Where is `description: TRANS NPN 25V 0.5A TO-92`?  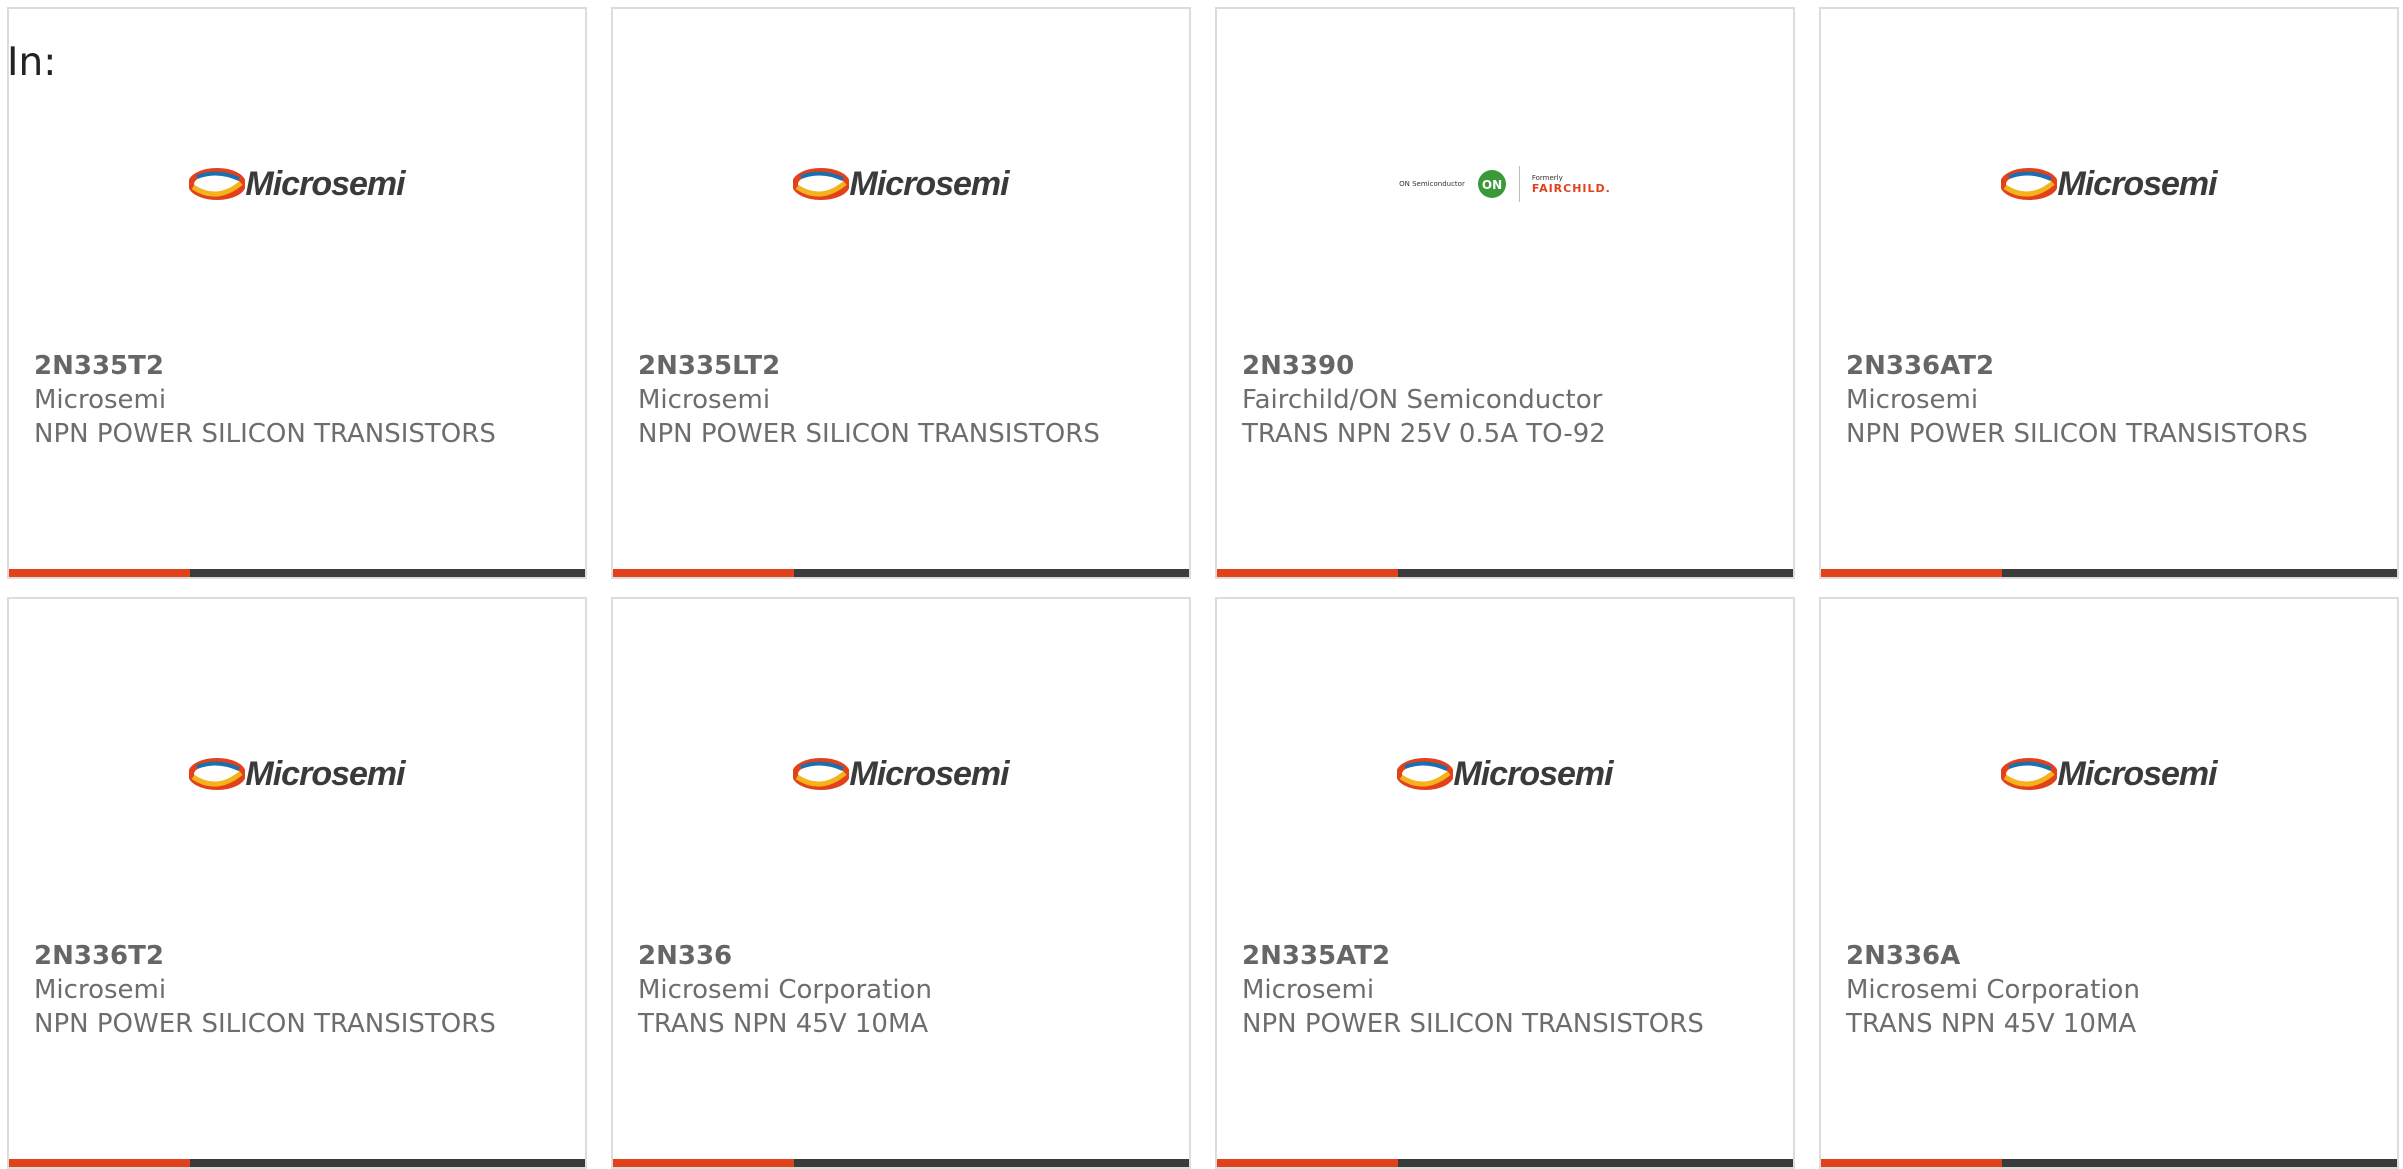 description: TRANS NPN 25V 0.5A TO-92 is located at coordinates (1424, 434).